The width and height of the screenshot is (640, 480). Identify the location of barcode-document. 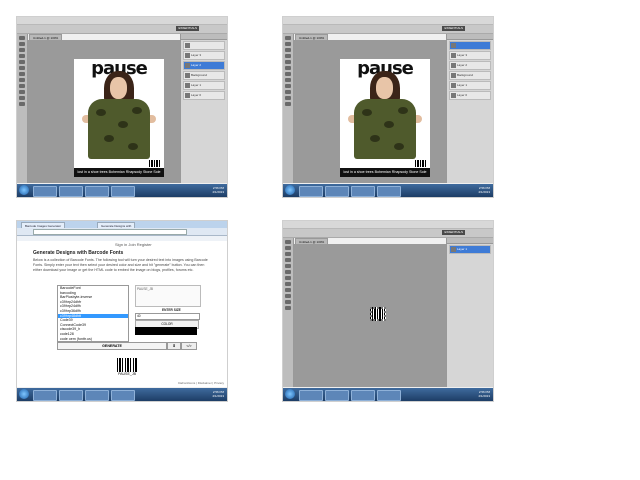
(378, 314).